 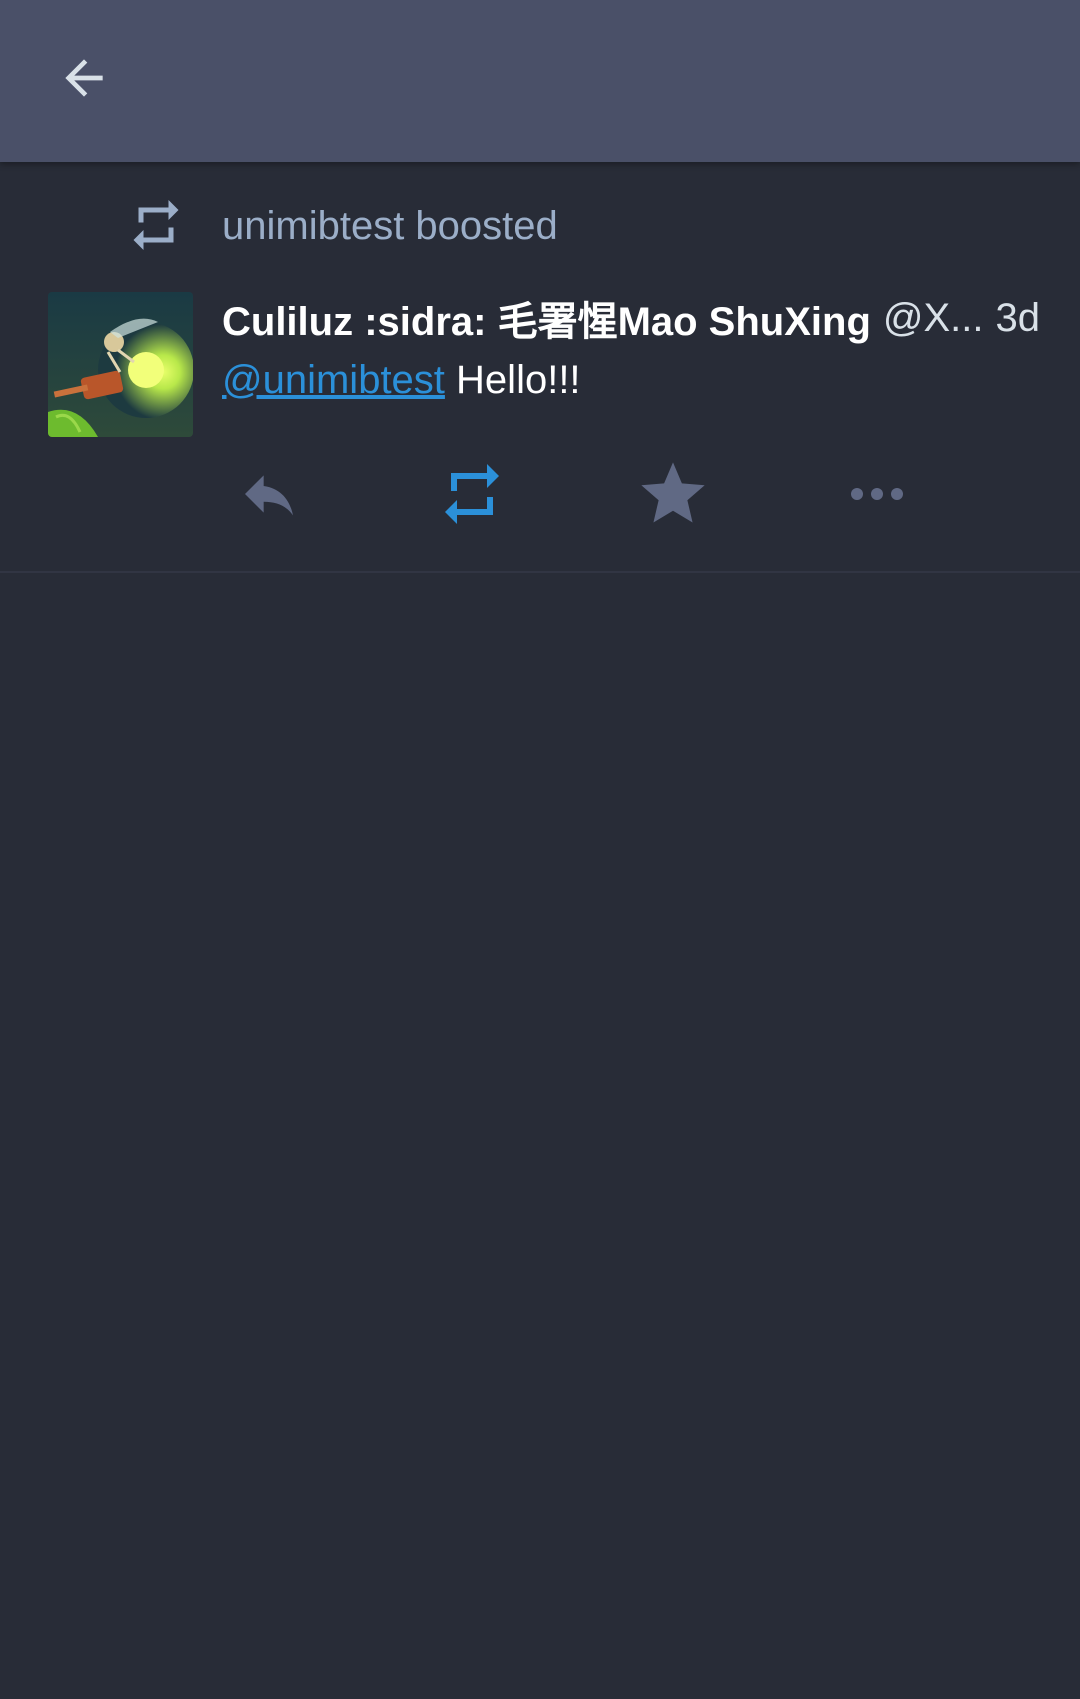 I want to click on app-toolbar, so click(x=540, y=81).